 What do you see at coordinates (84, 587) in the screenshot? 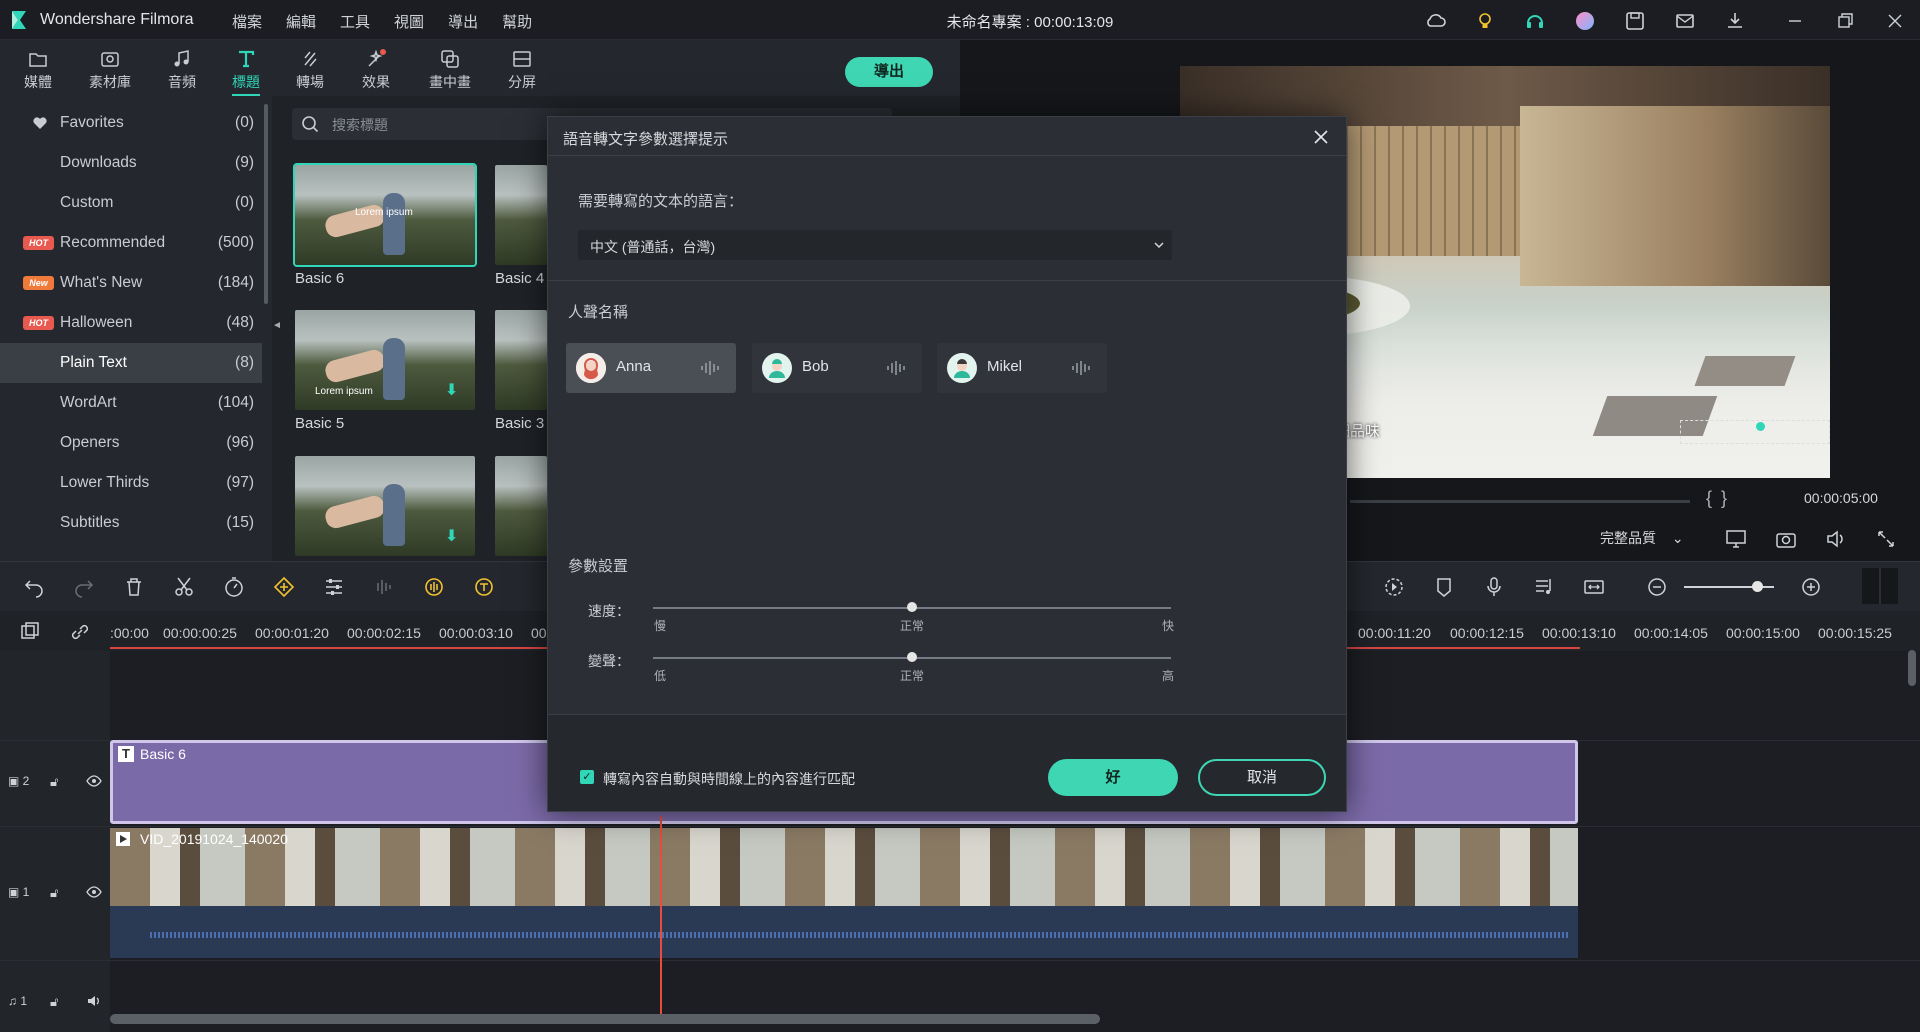
I see `redo-icon` at bounding box center [84, 587].